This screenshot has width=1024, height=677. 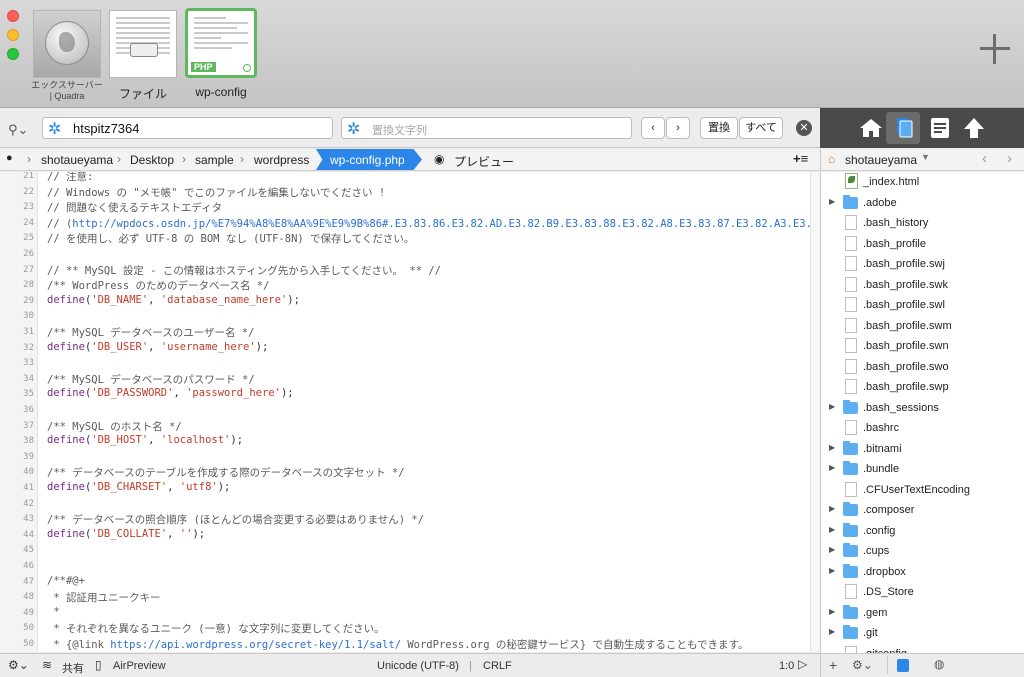 I want to click on code-line: * 認証用ユニークキー, so click(x=103, y=597).